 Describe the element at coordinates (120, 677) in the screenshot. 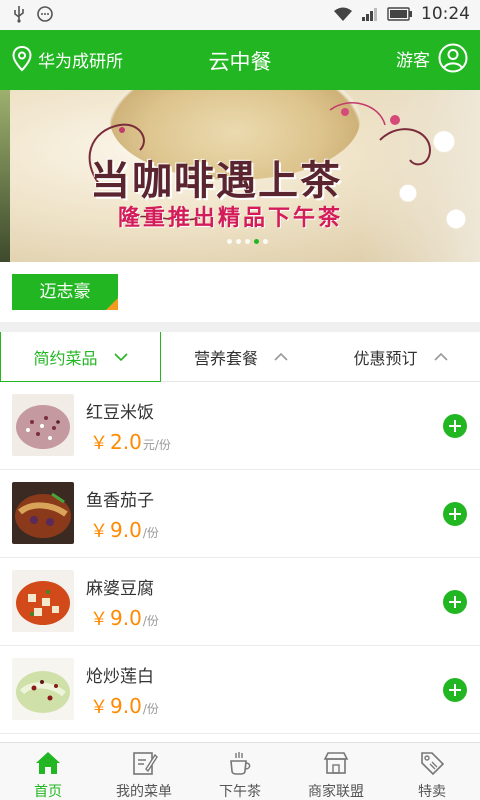

I see `dish-name: 炝炒莲白` at that location.